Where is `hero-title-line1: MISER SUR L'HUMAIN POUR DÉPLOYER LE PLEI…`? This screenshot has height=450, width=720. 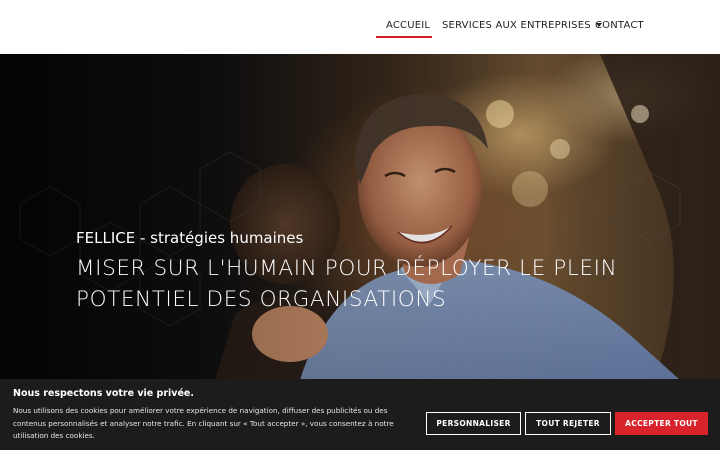
hero-title-line1: MISER SUR L'HUMAIN POUR DÉPLOYER LE PLEI… is located at coordinates (347, 268).